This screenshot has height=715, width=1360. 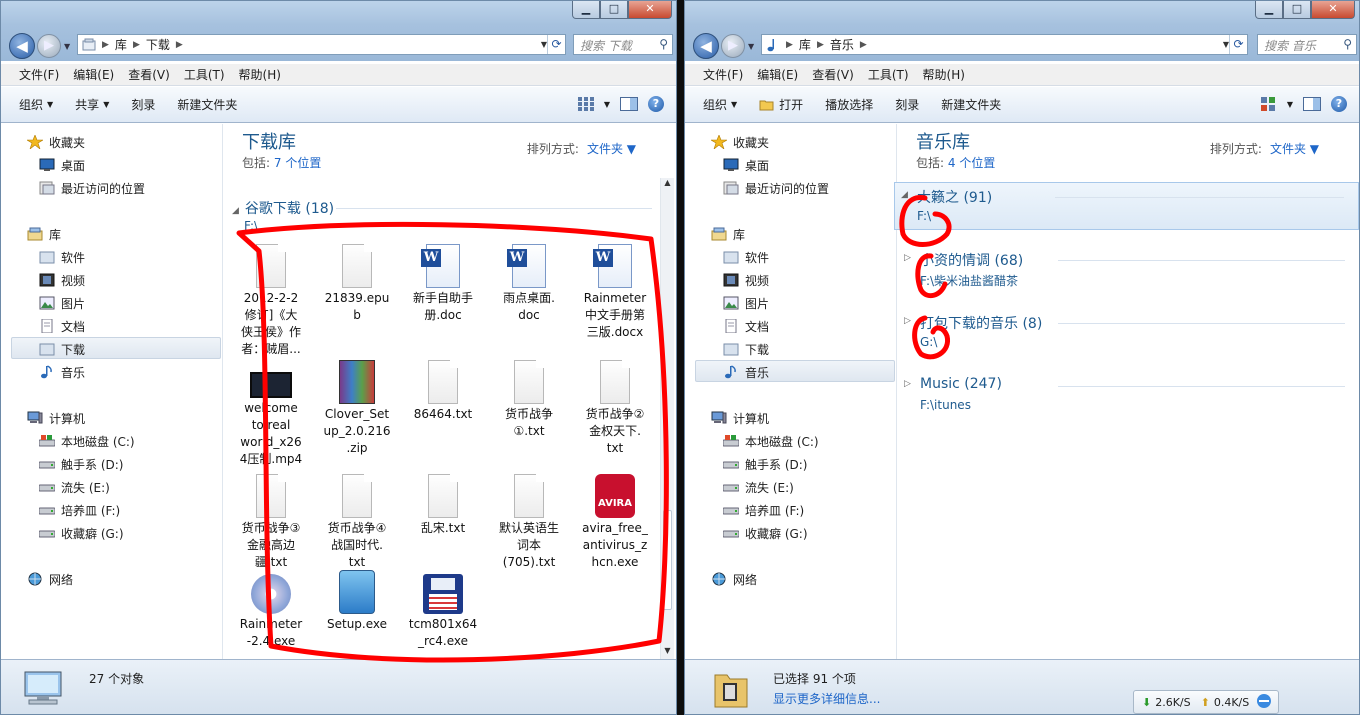 What do you see at coordinates (62, 280) in the screenshot?
I see `sidebar-item-videos: 视频` at bounding box center [62, 280].